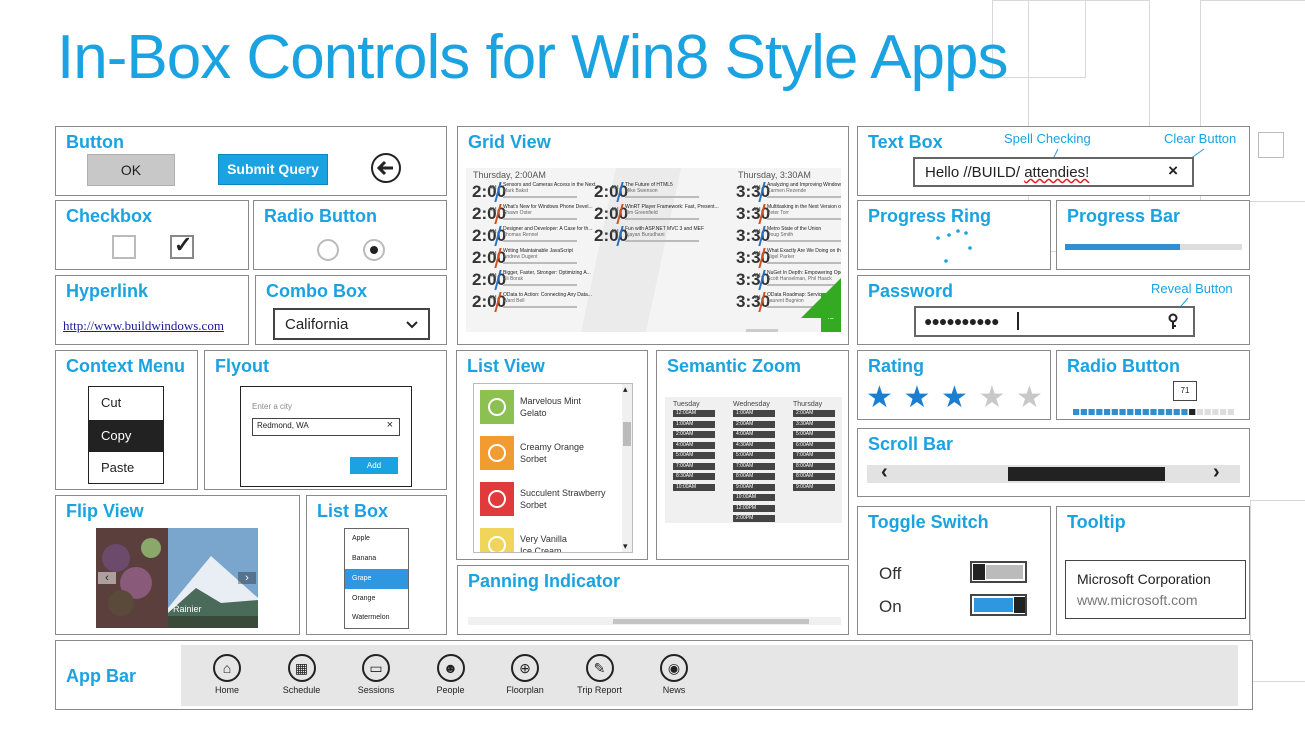 This screenshot has height=734, width=1305. Describe the element at coordinates (890, 573) in the screenshot. I see `toggle-off-label: Off` at that location.